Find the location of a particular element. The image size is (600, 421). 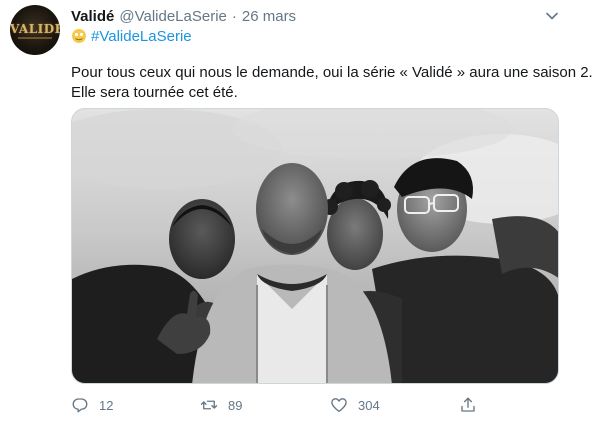

retweet-count: 89 is located at coordinates (235, 405).